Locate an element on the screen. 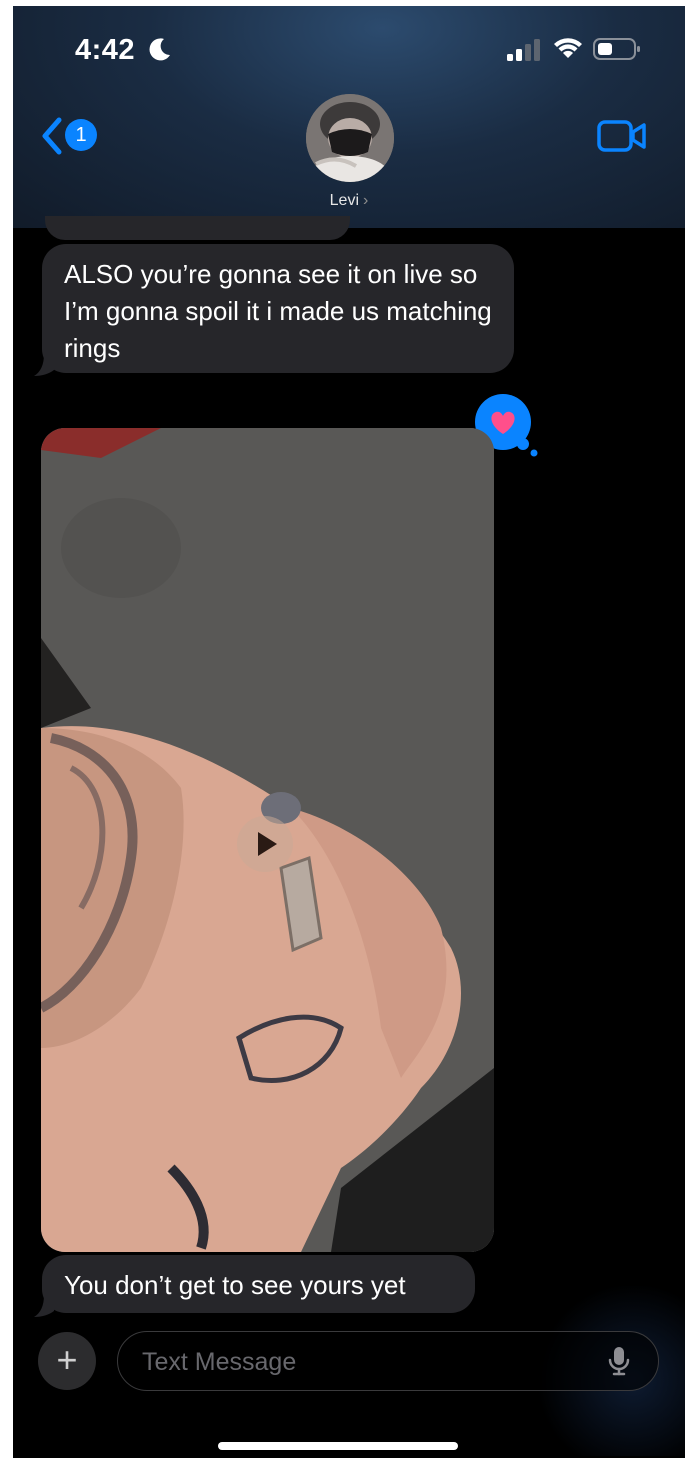  previous-message-bubble is located at coordinates (197, 228).